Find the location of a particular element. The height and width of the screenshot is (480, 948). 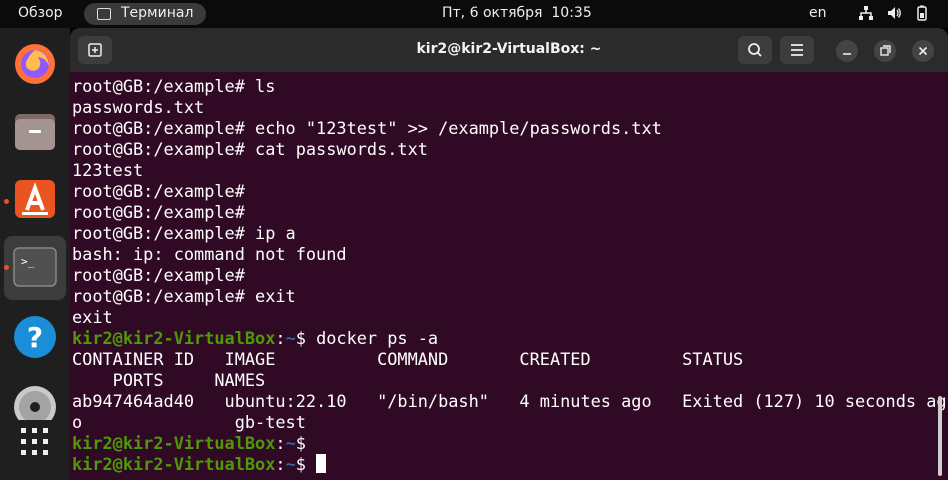

terminal-line-text: root@GB:/example# ip a is located at coordinates (184, 233).